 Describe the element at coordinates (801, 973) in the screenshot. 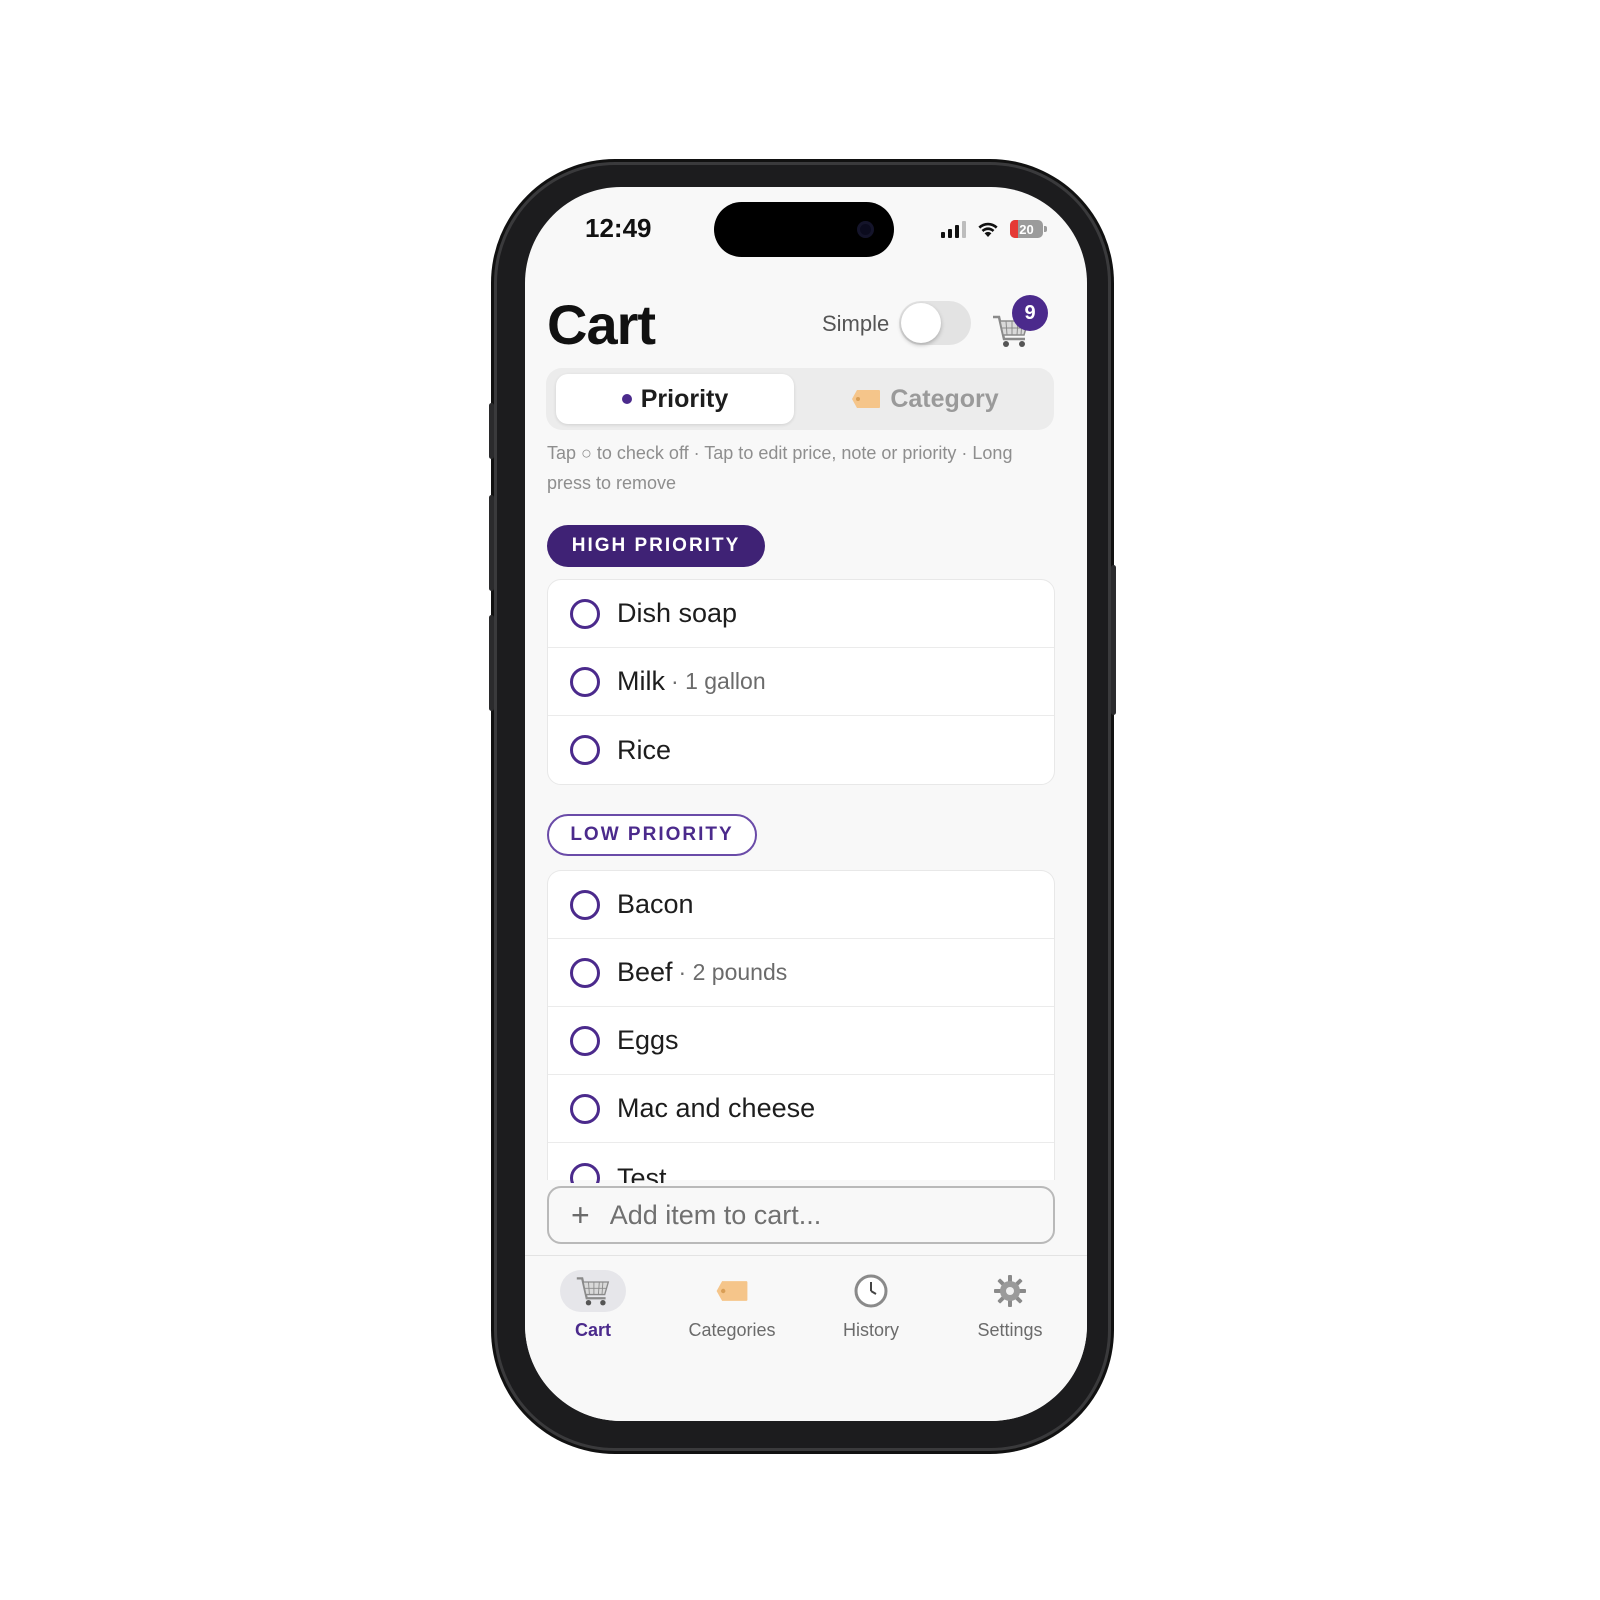

I see `list-item: Beef 2 pounds` at that location.